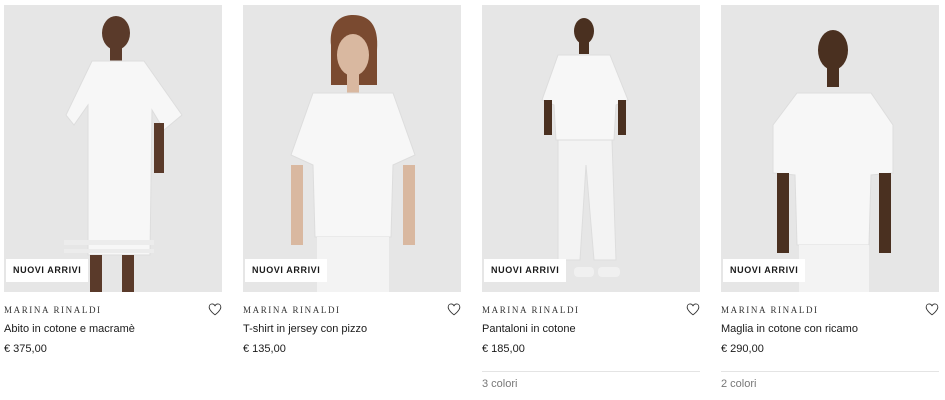  I want to click on color-count: 2 colori, so click(738, 384).